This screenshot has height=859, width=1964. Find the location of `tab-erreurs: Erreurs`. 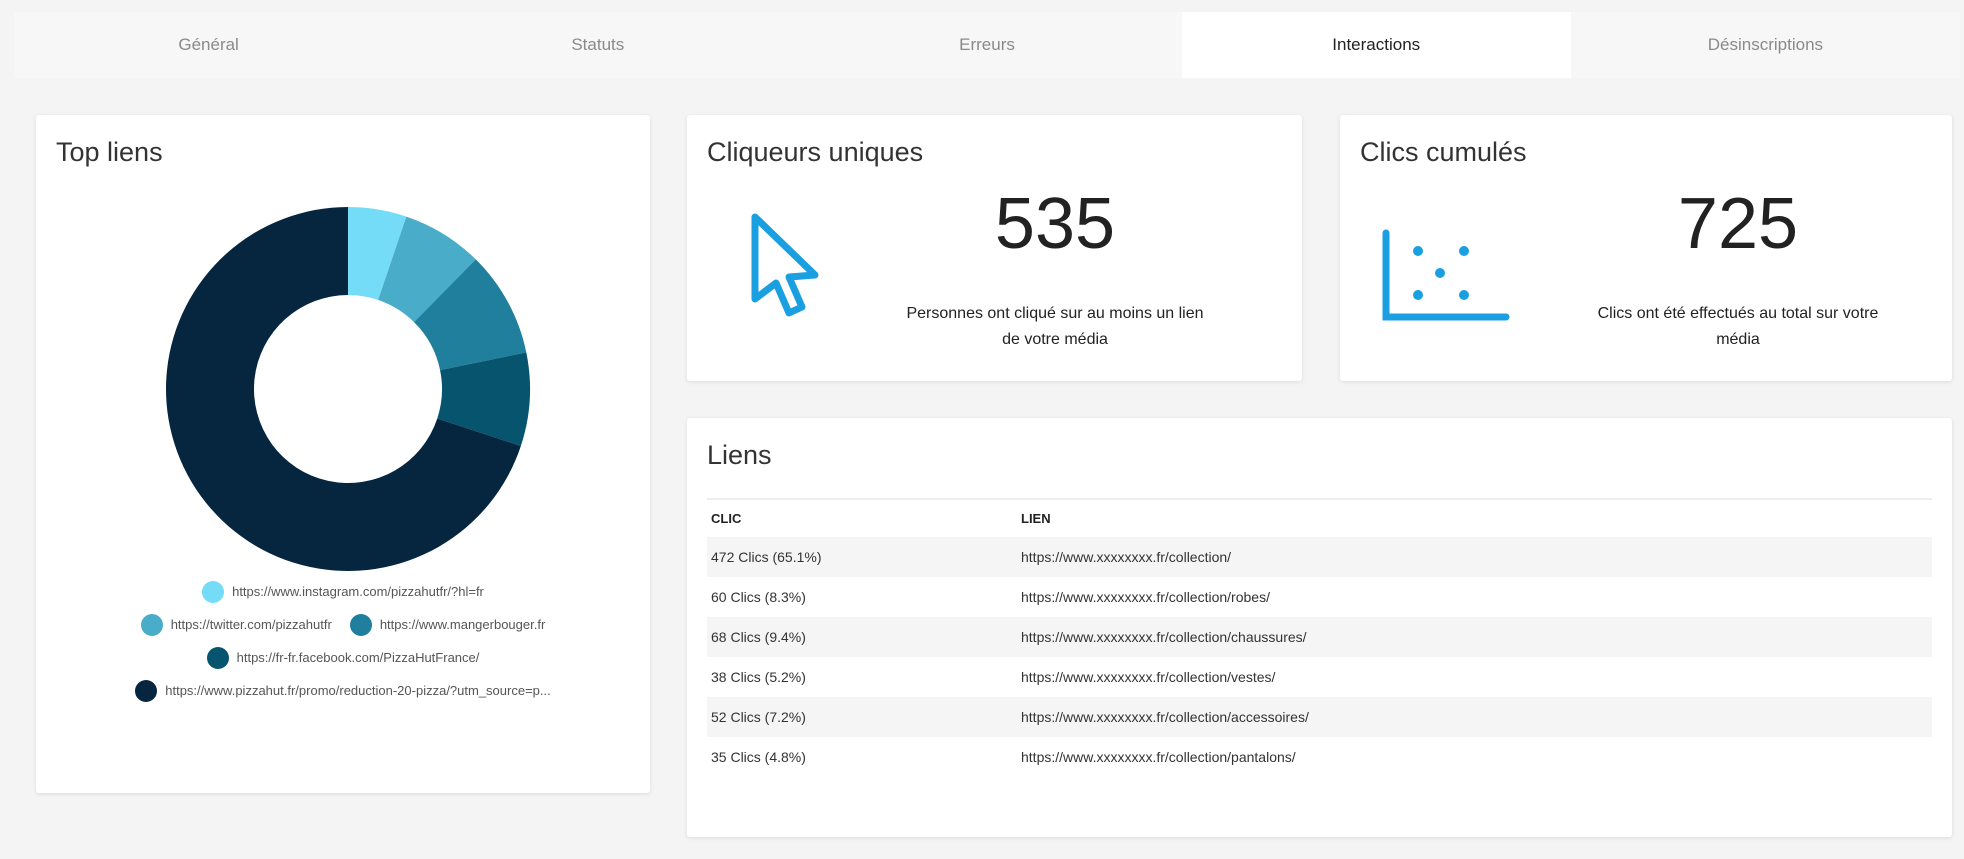

tab-erreurs: Erreurs is located at coordinates (986, 45).